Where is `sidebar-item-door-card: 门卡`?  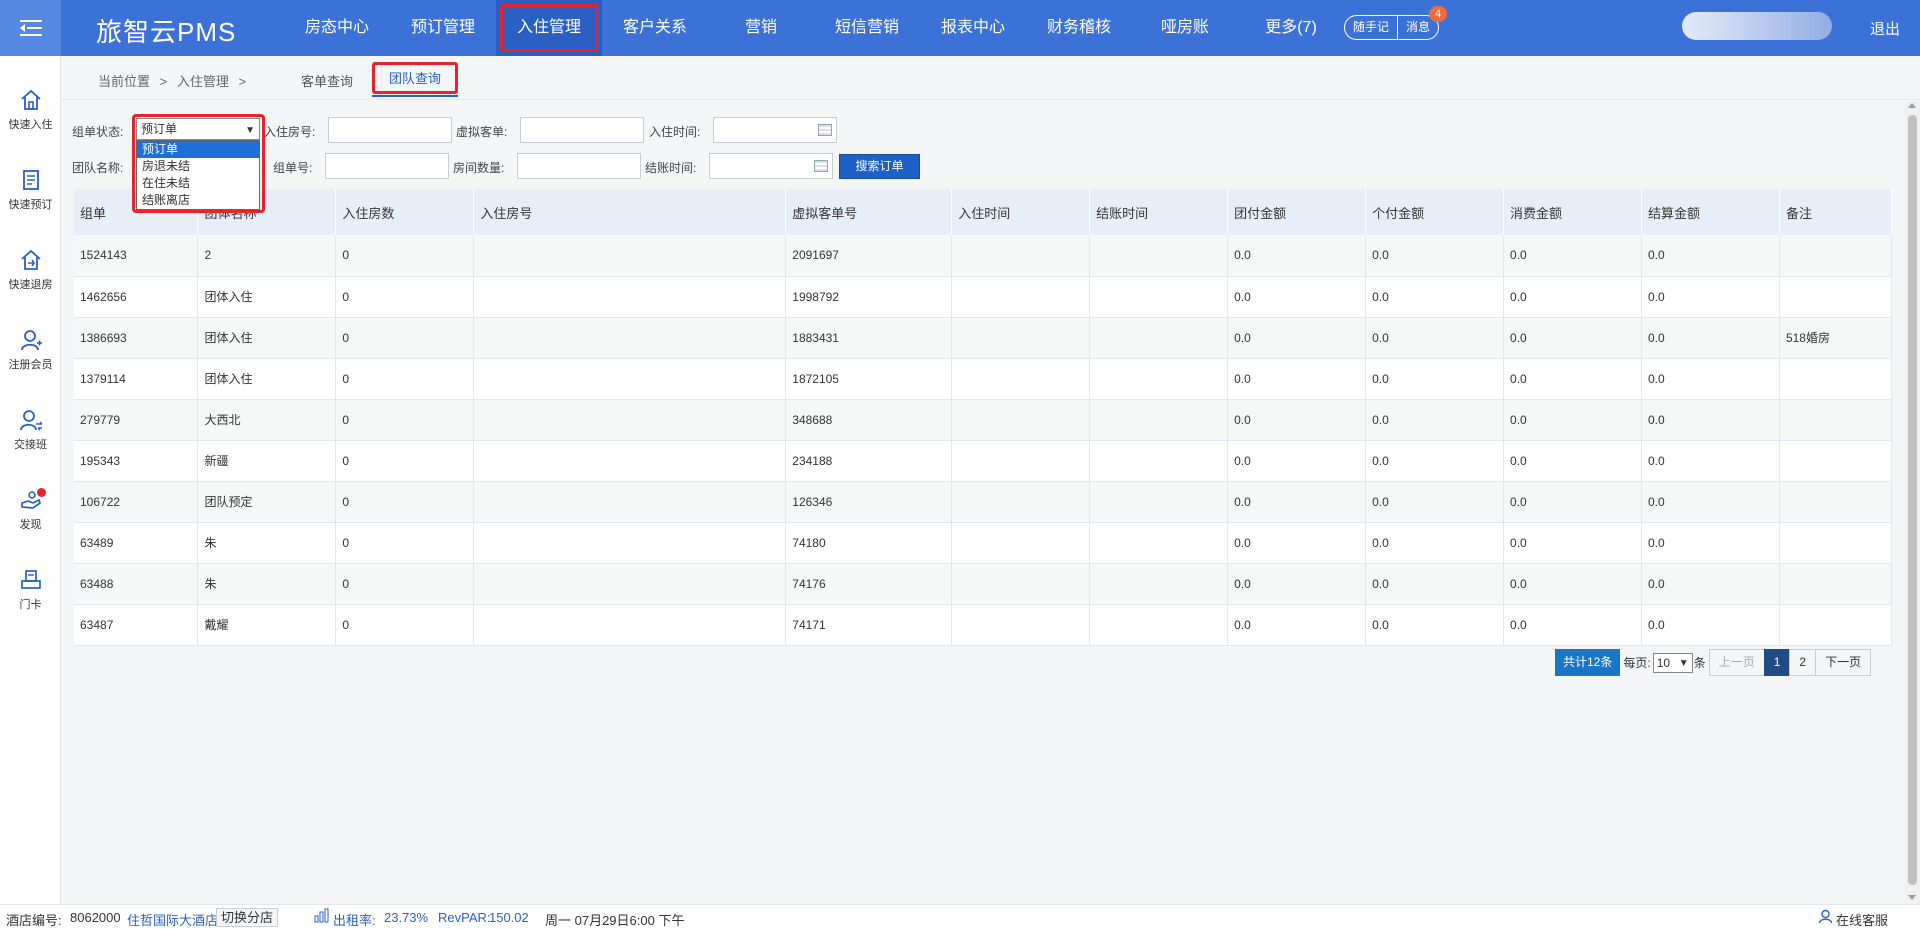
sidebar-item-door-card: 门卡 is located at coordinates (30, 590).